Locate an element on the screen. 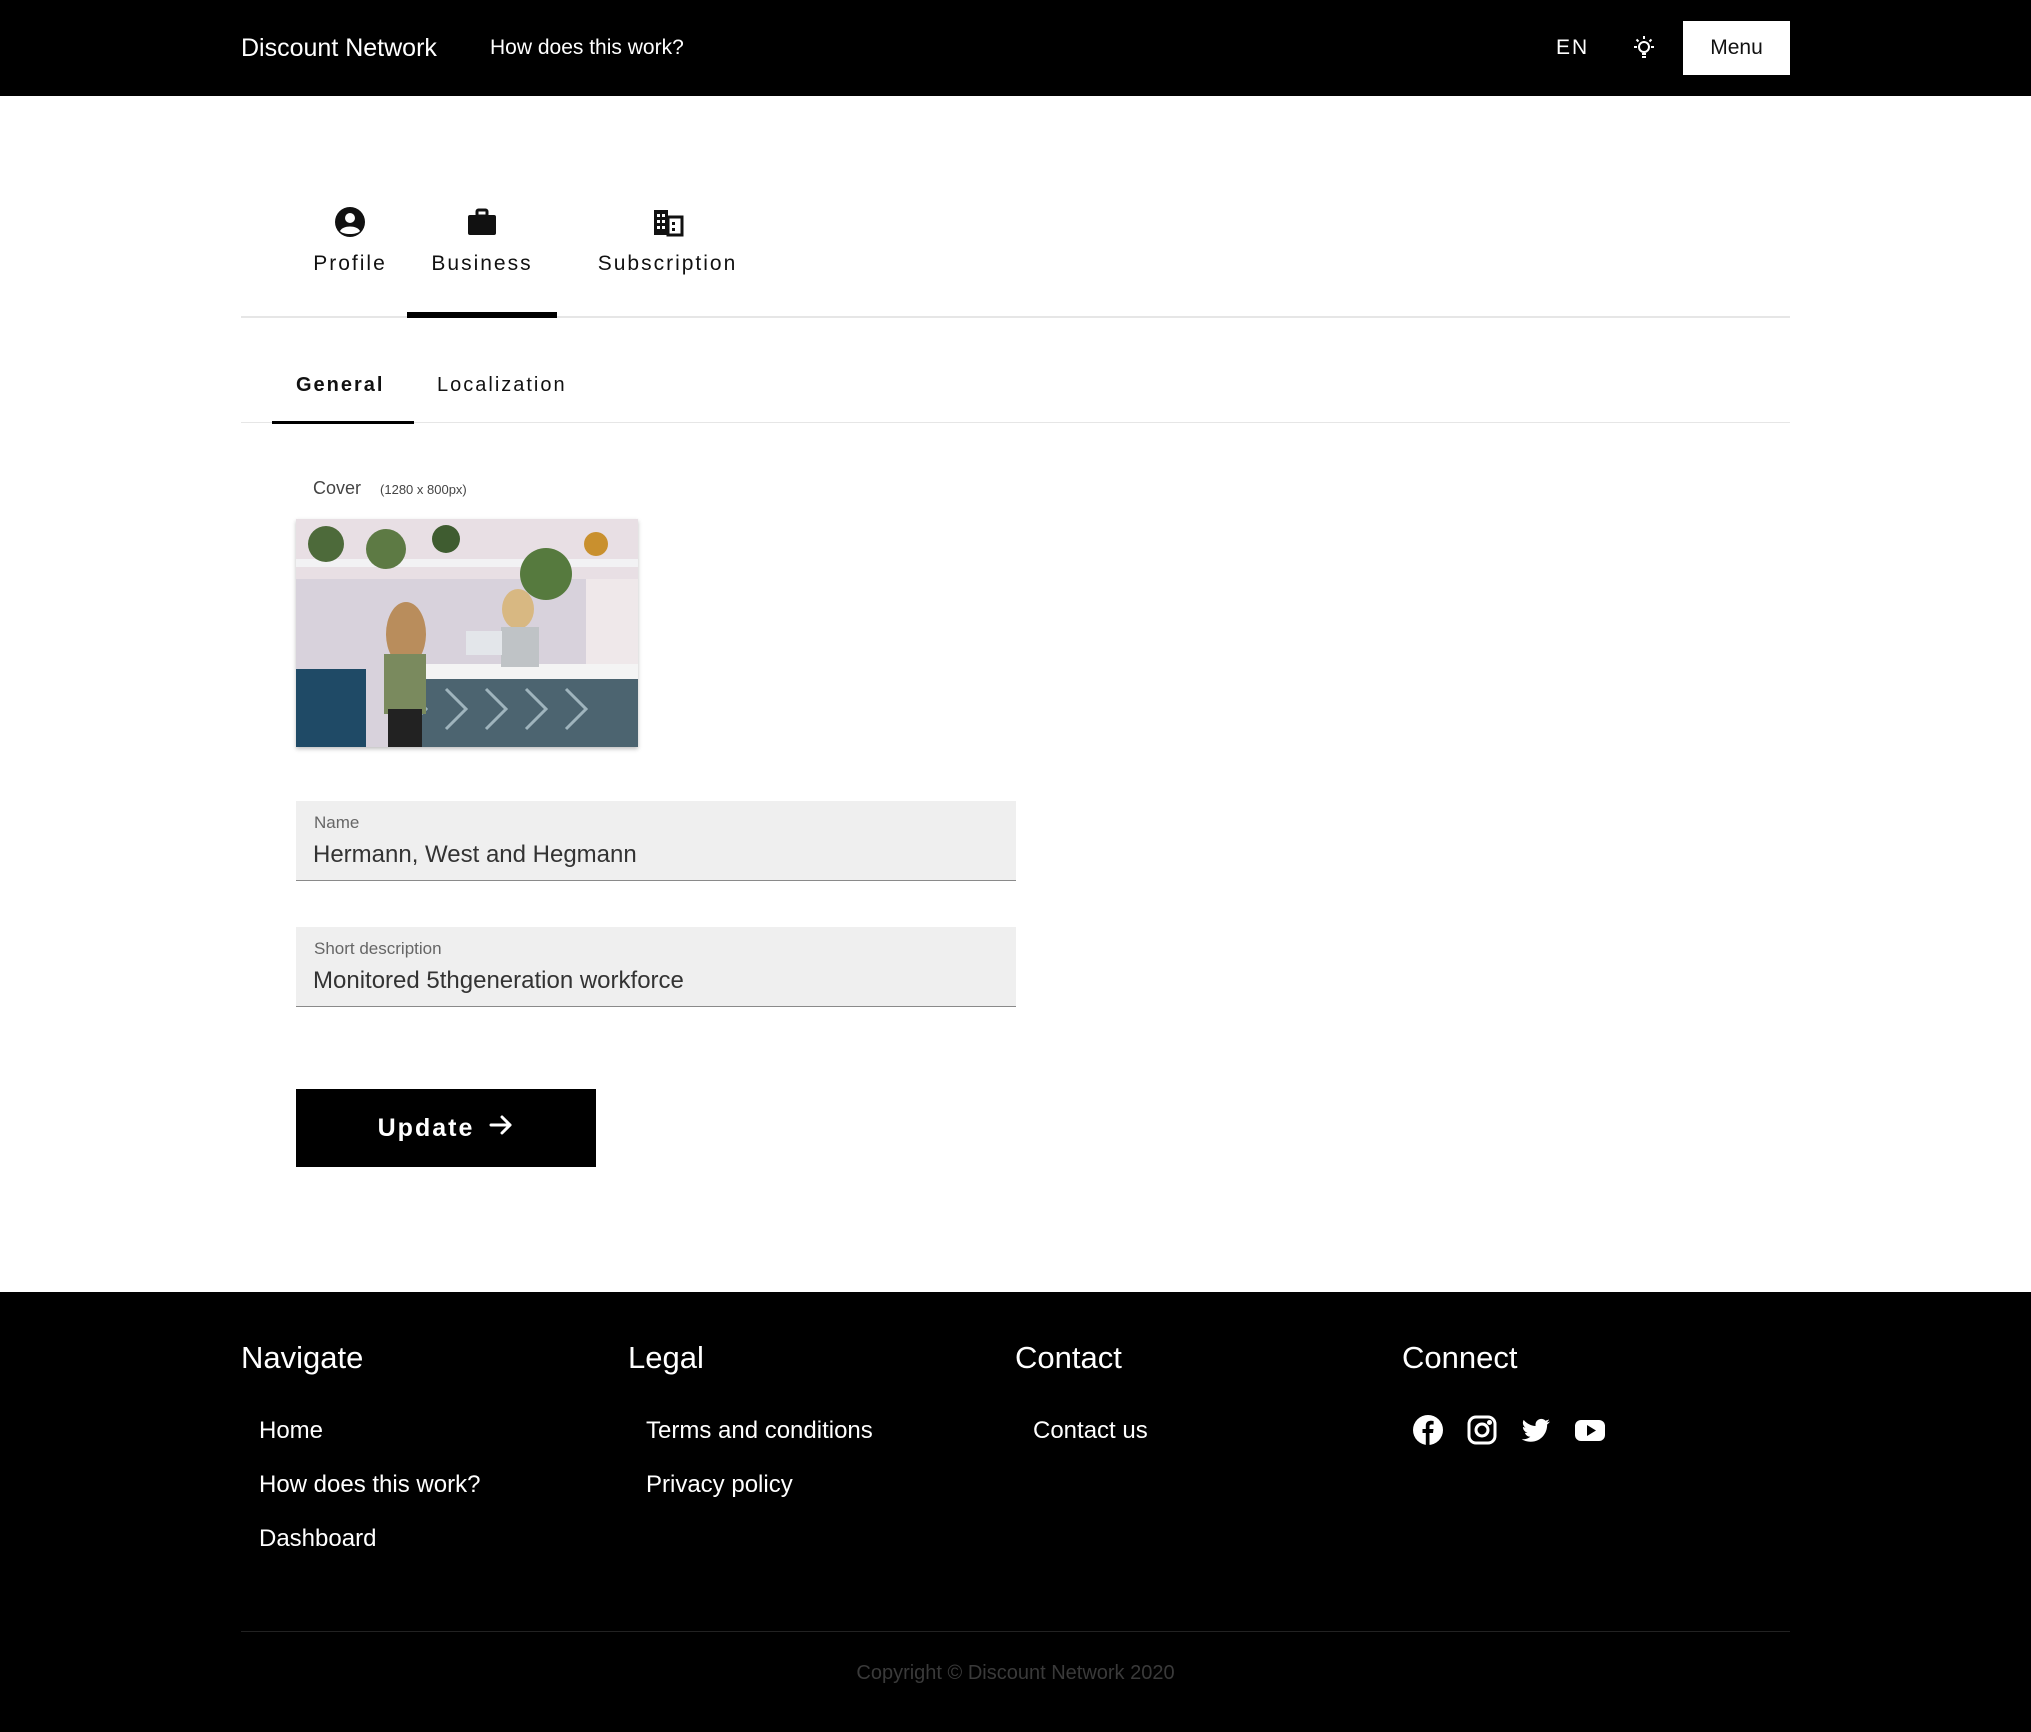  briefcase-icon is located at coordinates (482, 222).